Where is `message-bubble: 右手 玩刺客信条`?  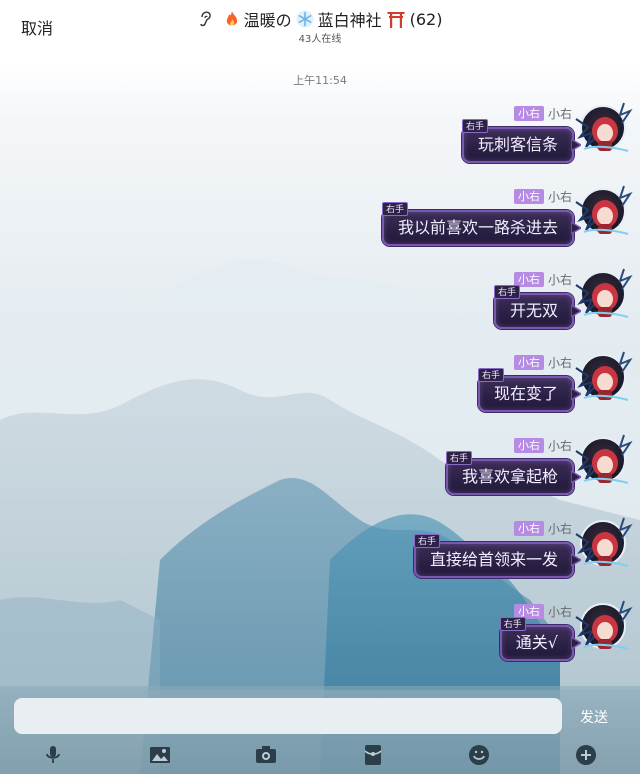
message-bubble: 右手 玩刺客信条 is located at coordinates (521, 141).